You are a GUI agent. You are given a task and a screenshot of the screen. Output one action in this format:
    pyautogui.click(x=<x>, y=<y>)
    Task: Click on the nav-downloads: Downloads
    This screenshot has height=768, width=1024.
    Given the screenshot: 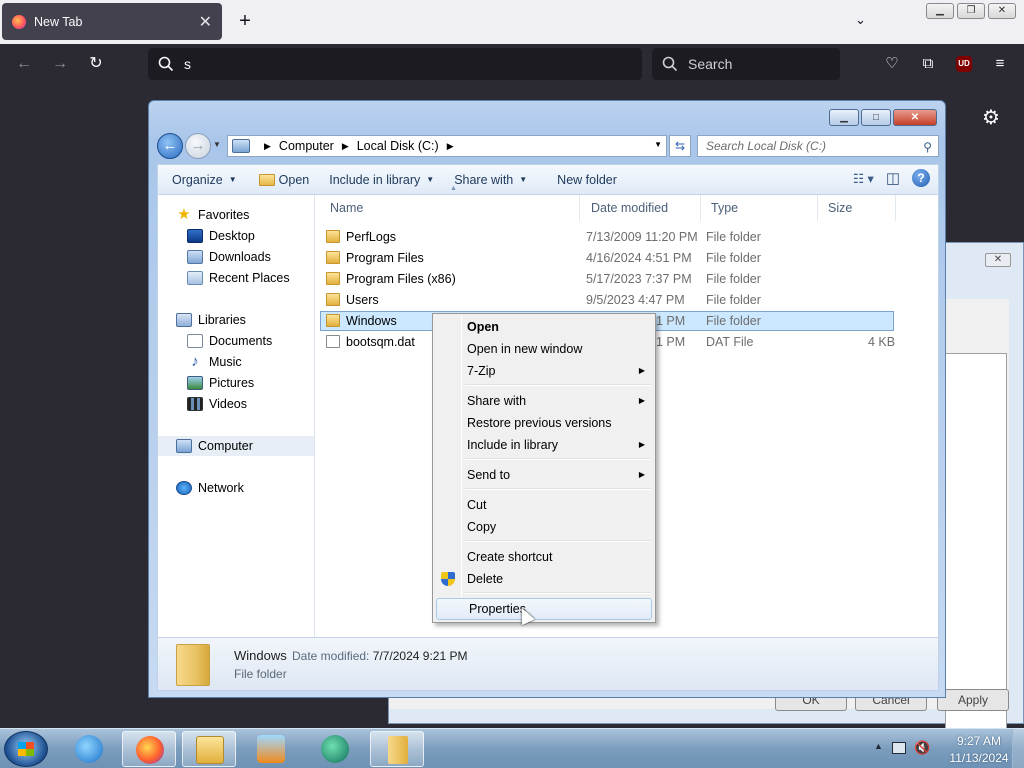 What is the action you would take?
    pyautogui.click(x=229, y=257)
    